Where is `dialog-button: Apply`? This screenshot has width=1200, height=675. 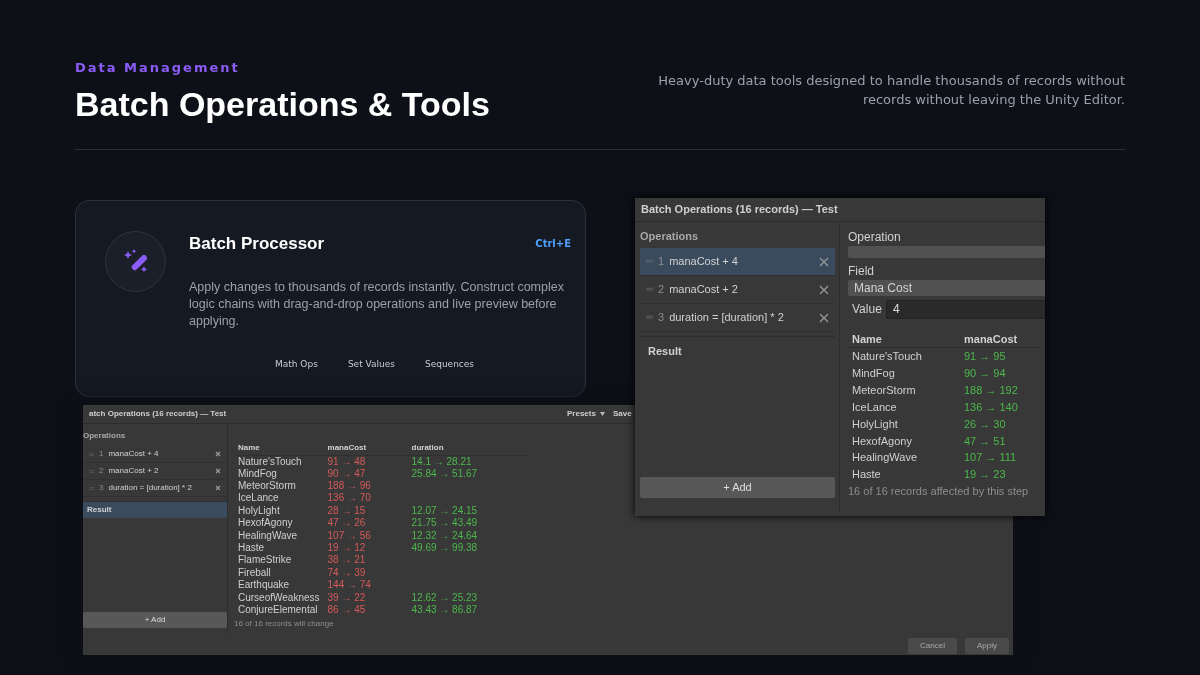 dialog-button: Apply is located at coordinates (987, 646).